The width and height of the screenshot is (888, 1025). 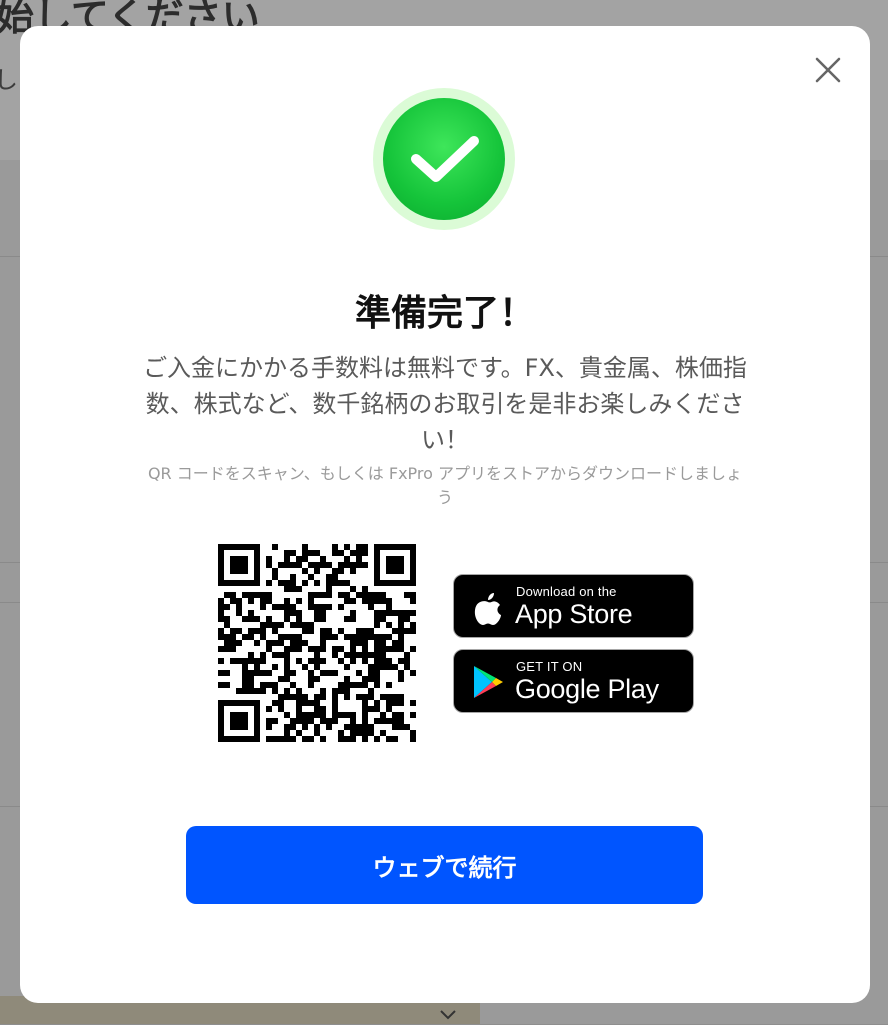 I want to click on app-store-big-label: App Store, so click(x=574, y=614).